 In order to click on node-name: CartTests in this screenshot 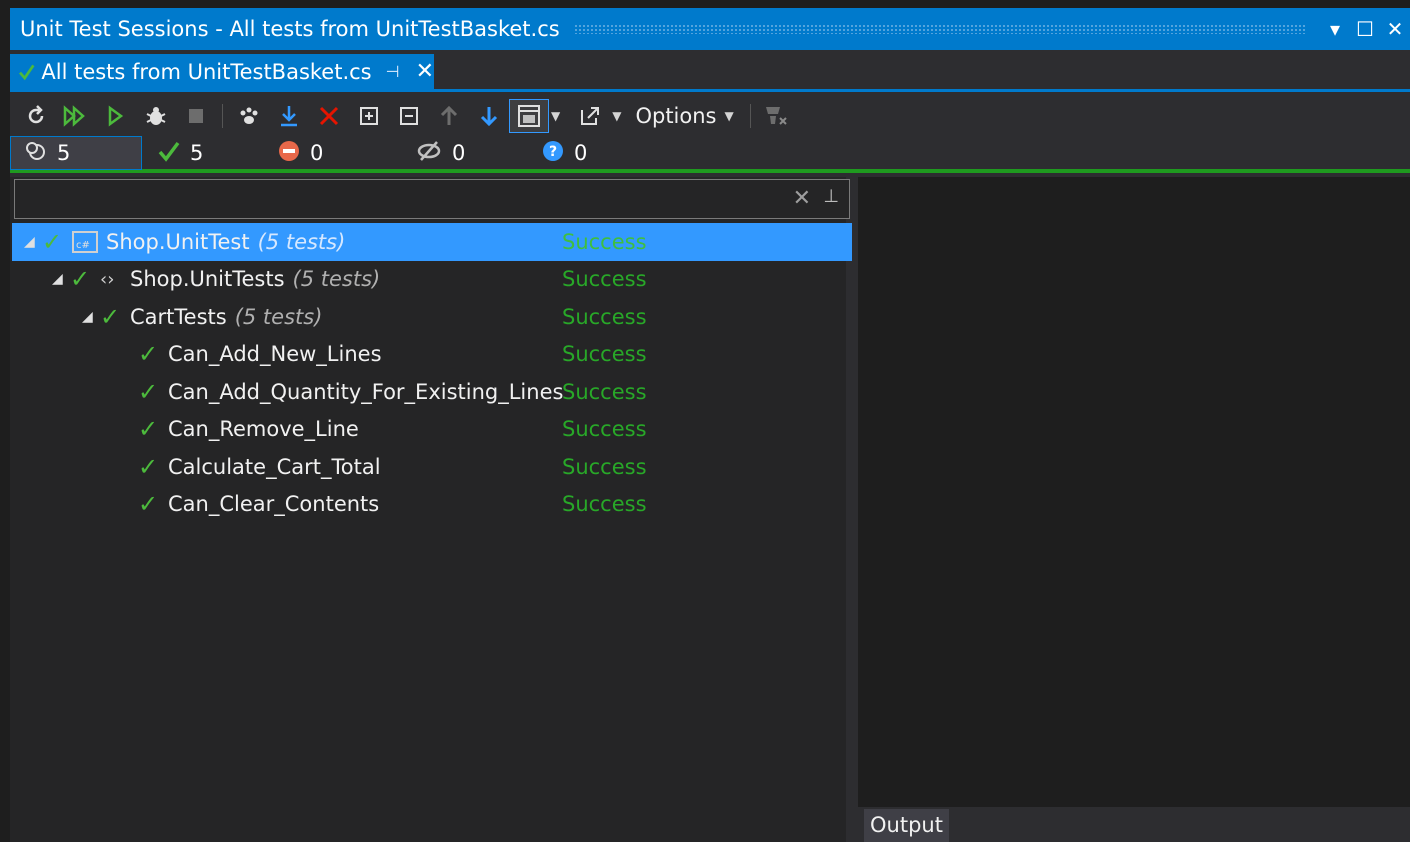, I will do `click(178, 316)`.